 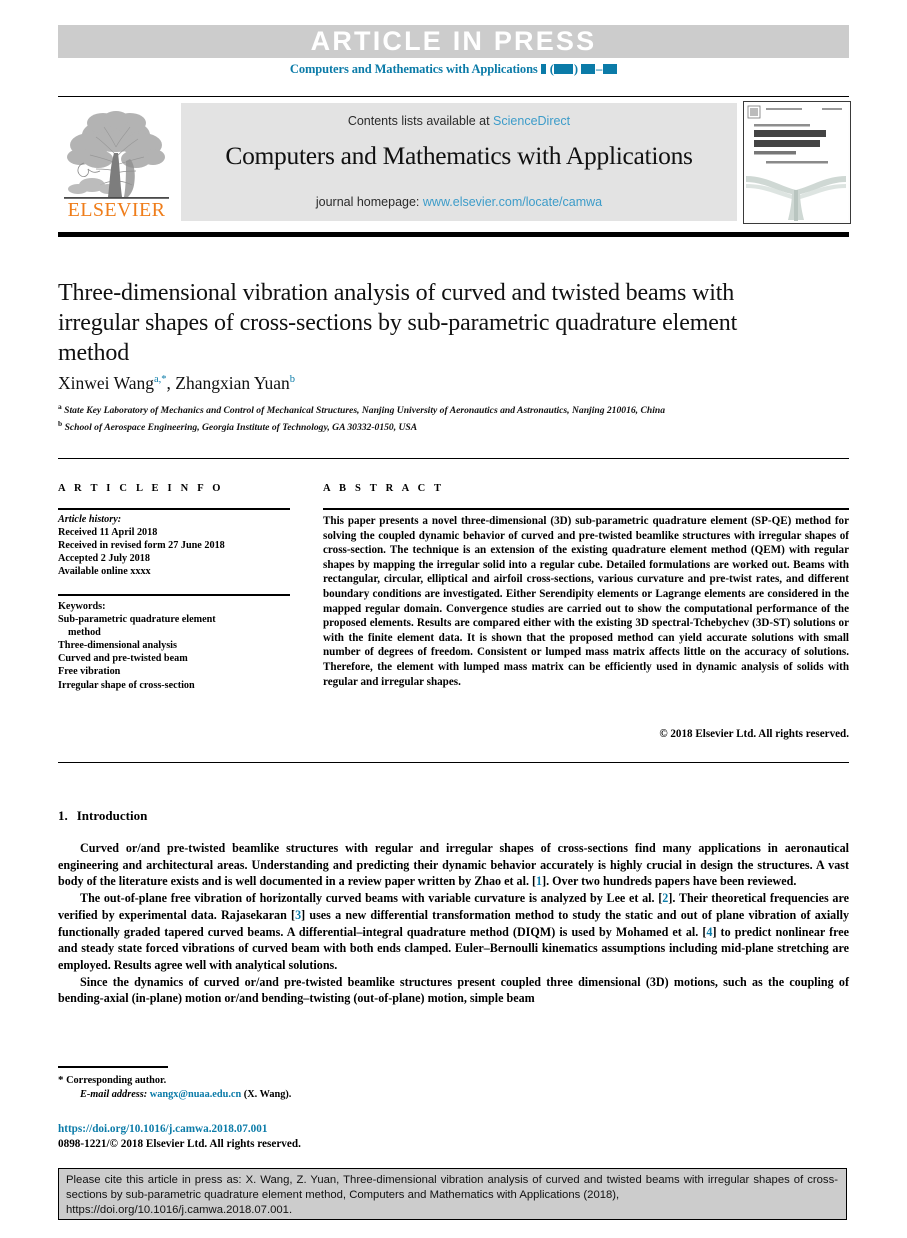 What do you see at coordinates (89, 672) in the screenshot?
I see `keyword-item: Free vibration` at bounding box center [89, 672].